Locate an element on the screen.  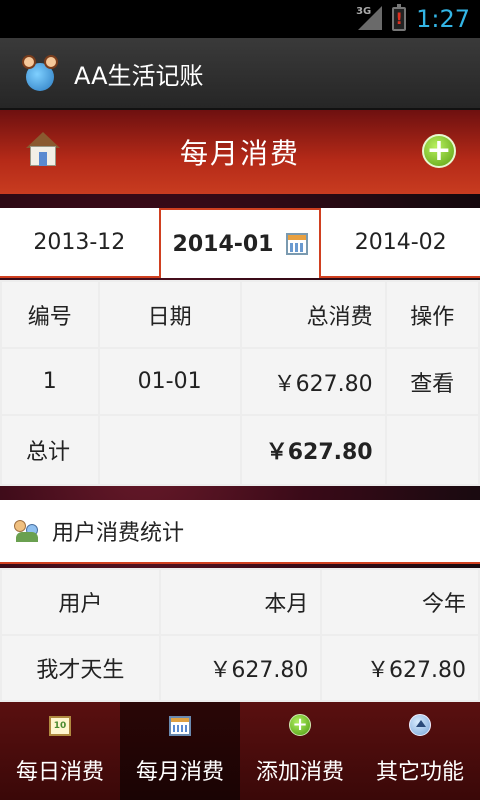
tab-current-month: 2014-01 is located at coordinates (240, 243).